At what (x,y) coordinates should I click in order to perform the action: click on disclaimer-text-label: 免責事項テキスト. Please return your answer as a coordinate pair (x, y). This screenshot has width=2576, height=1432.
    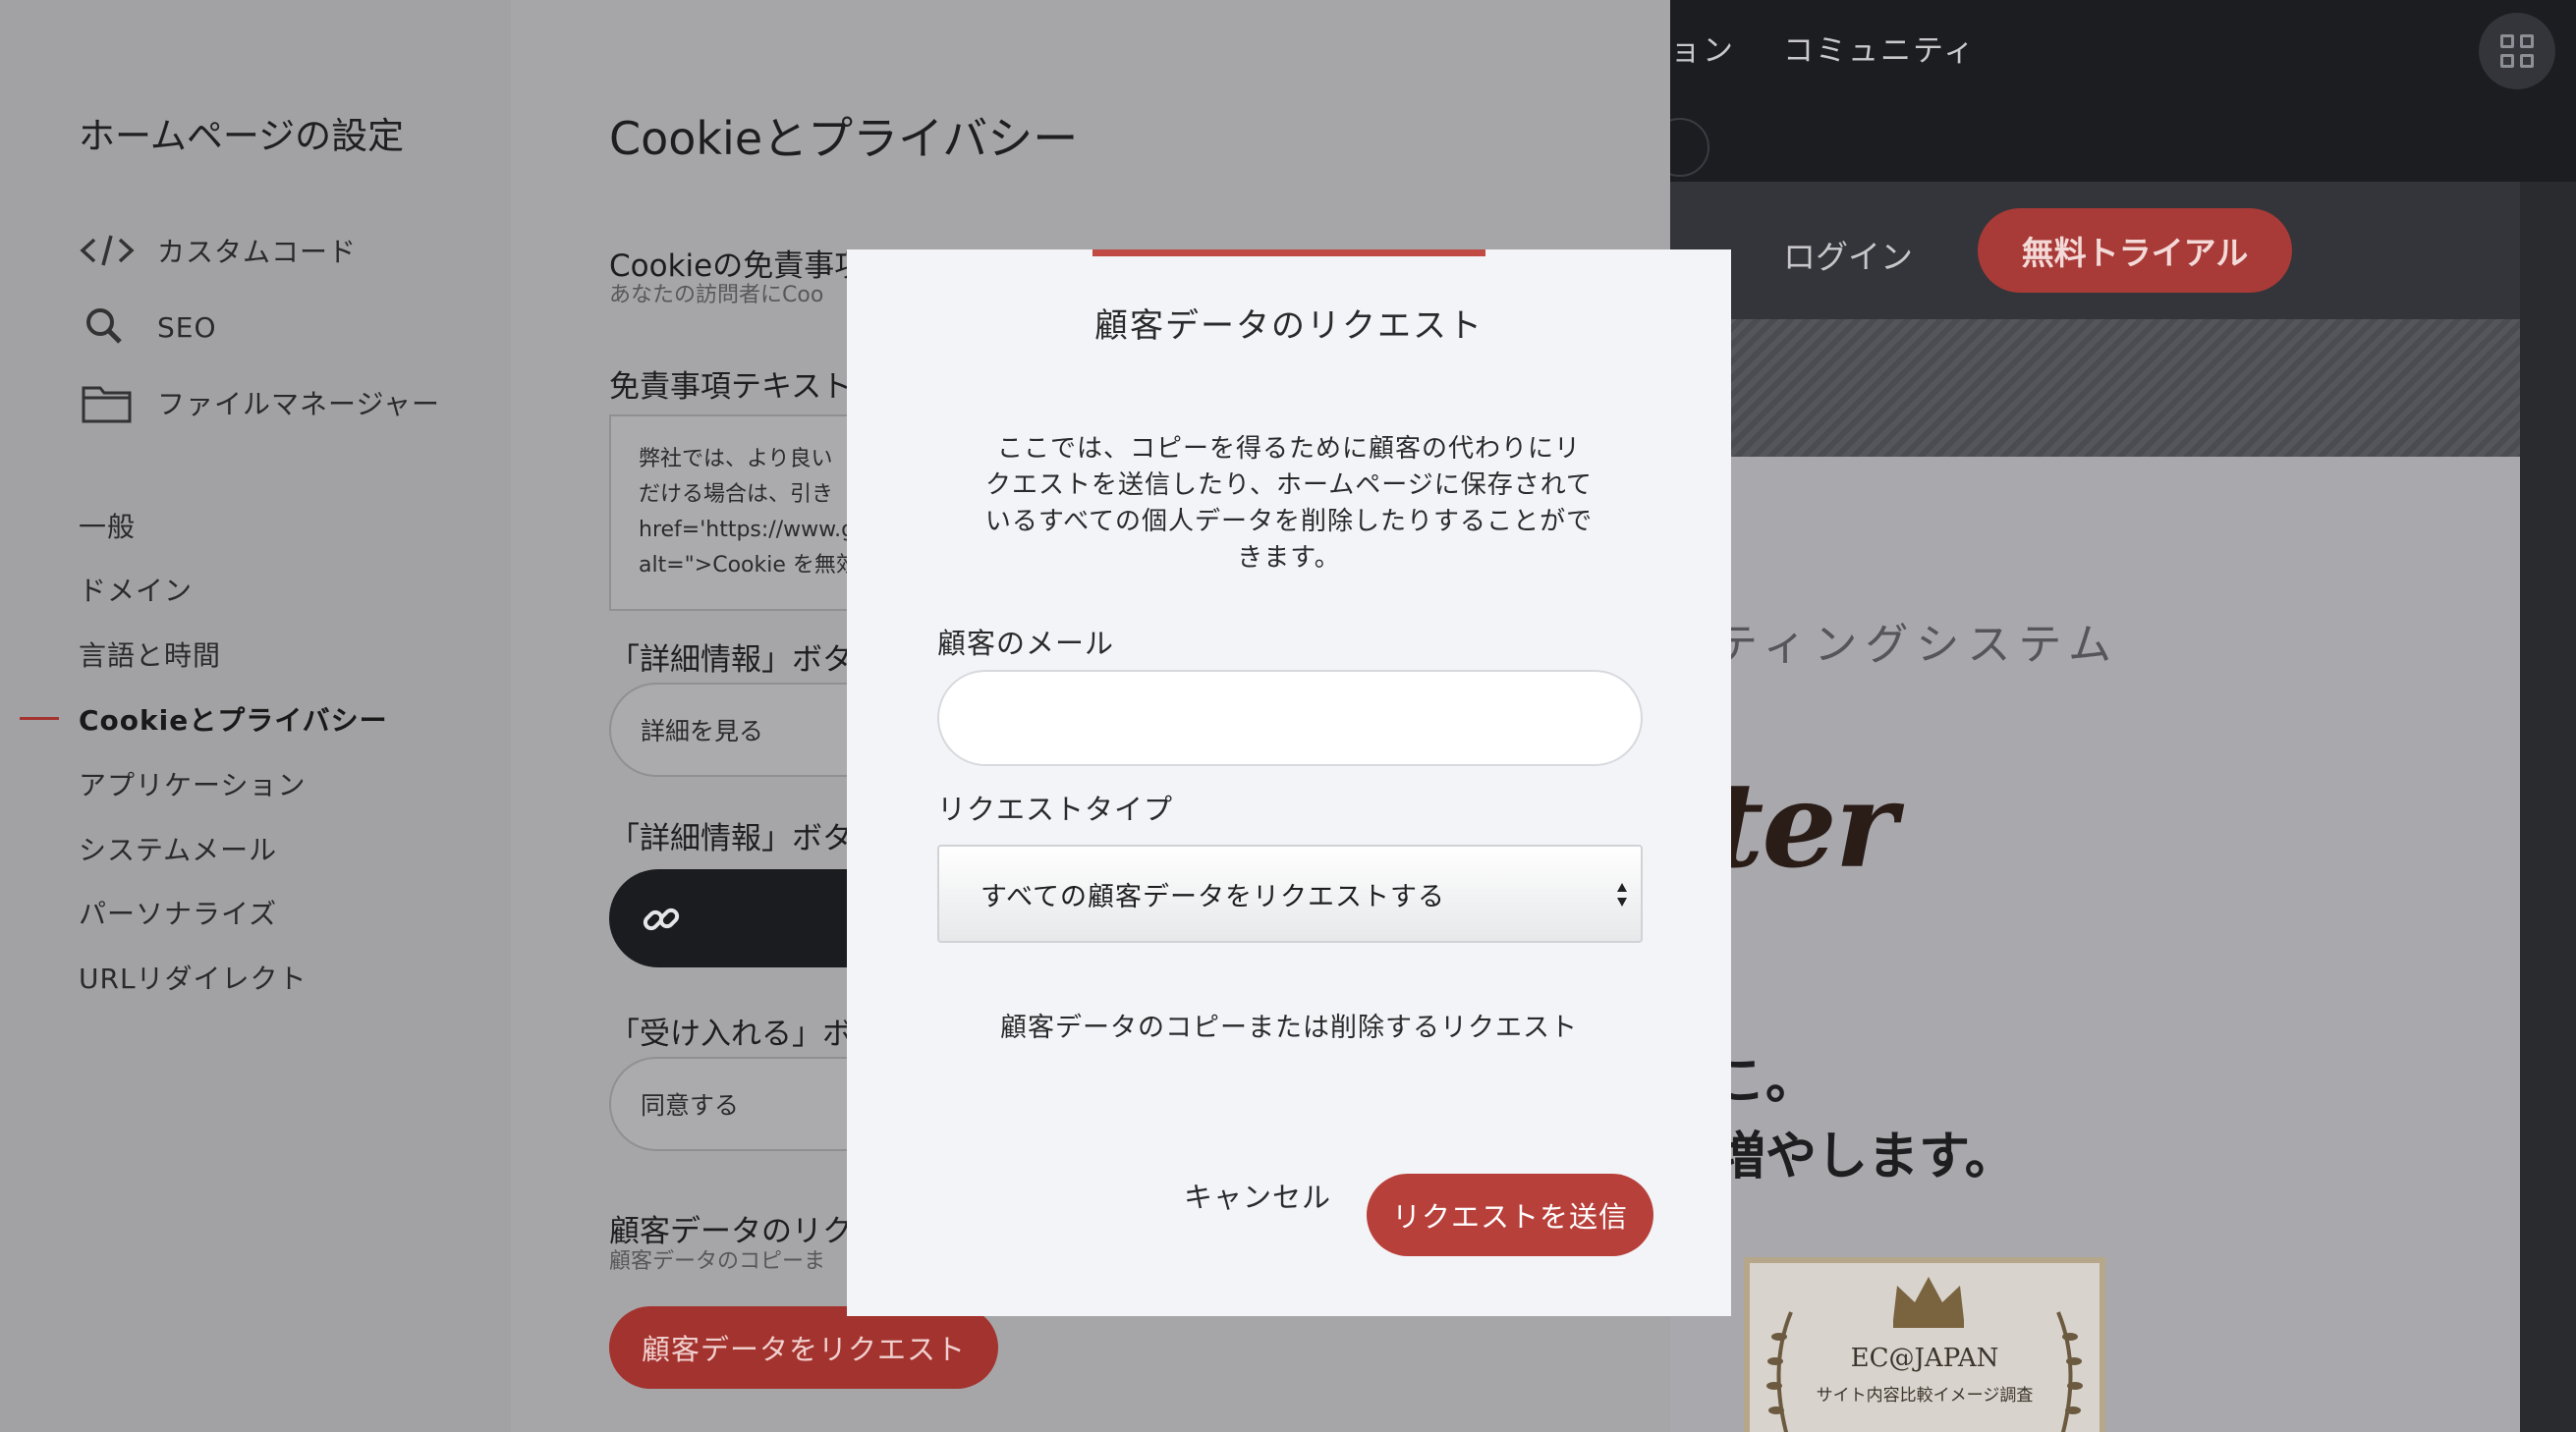
    Looking at the image, I should click on (731, 387).